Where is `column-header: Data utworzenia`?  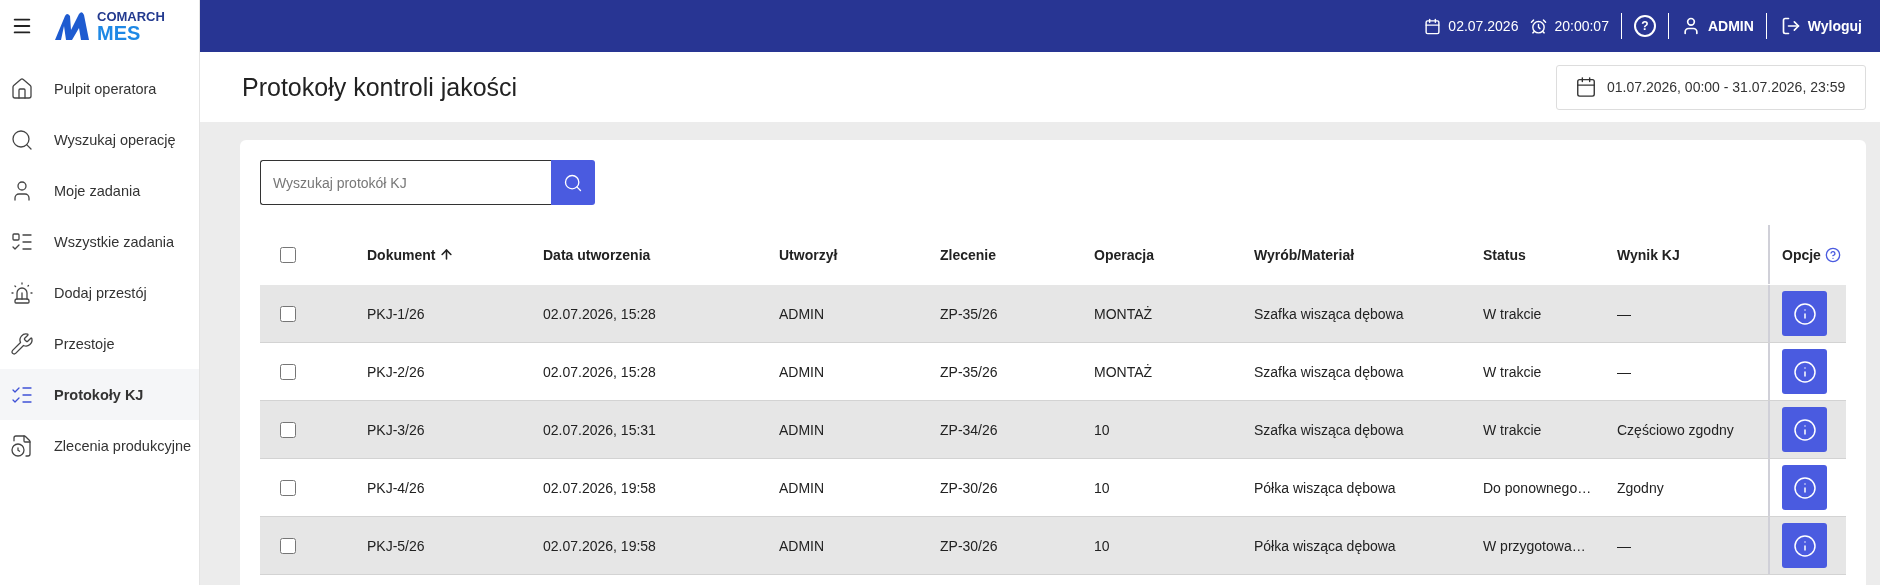
column-header: Data utworzenia is located at coordinates (661, 254).